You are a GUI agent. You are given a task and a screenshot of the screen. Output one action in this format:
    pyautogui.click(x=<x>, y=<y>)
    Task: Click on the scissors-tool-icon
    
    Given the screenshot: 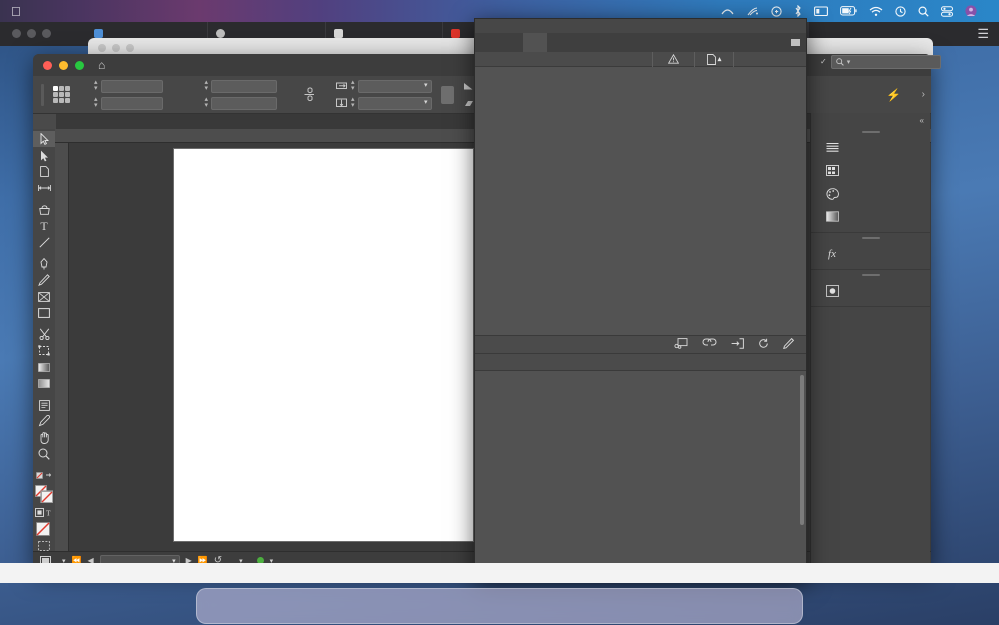 What is the action you would take?
    pyautogui.click(x=44, y=334)
    